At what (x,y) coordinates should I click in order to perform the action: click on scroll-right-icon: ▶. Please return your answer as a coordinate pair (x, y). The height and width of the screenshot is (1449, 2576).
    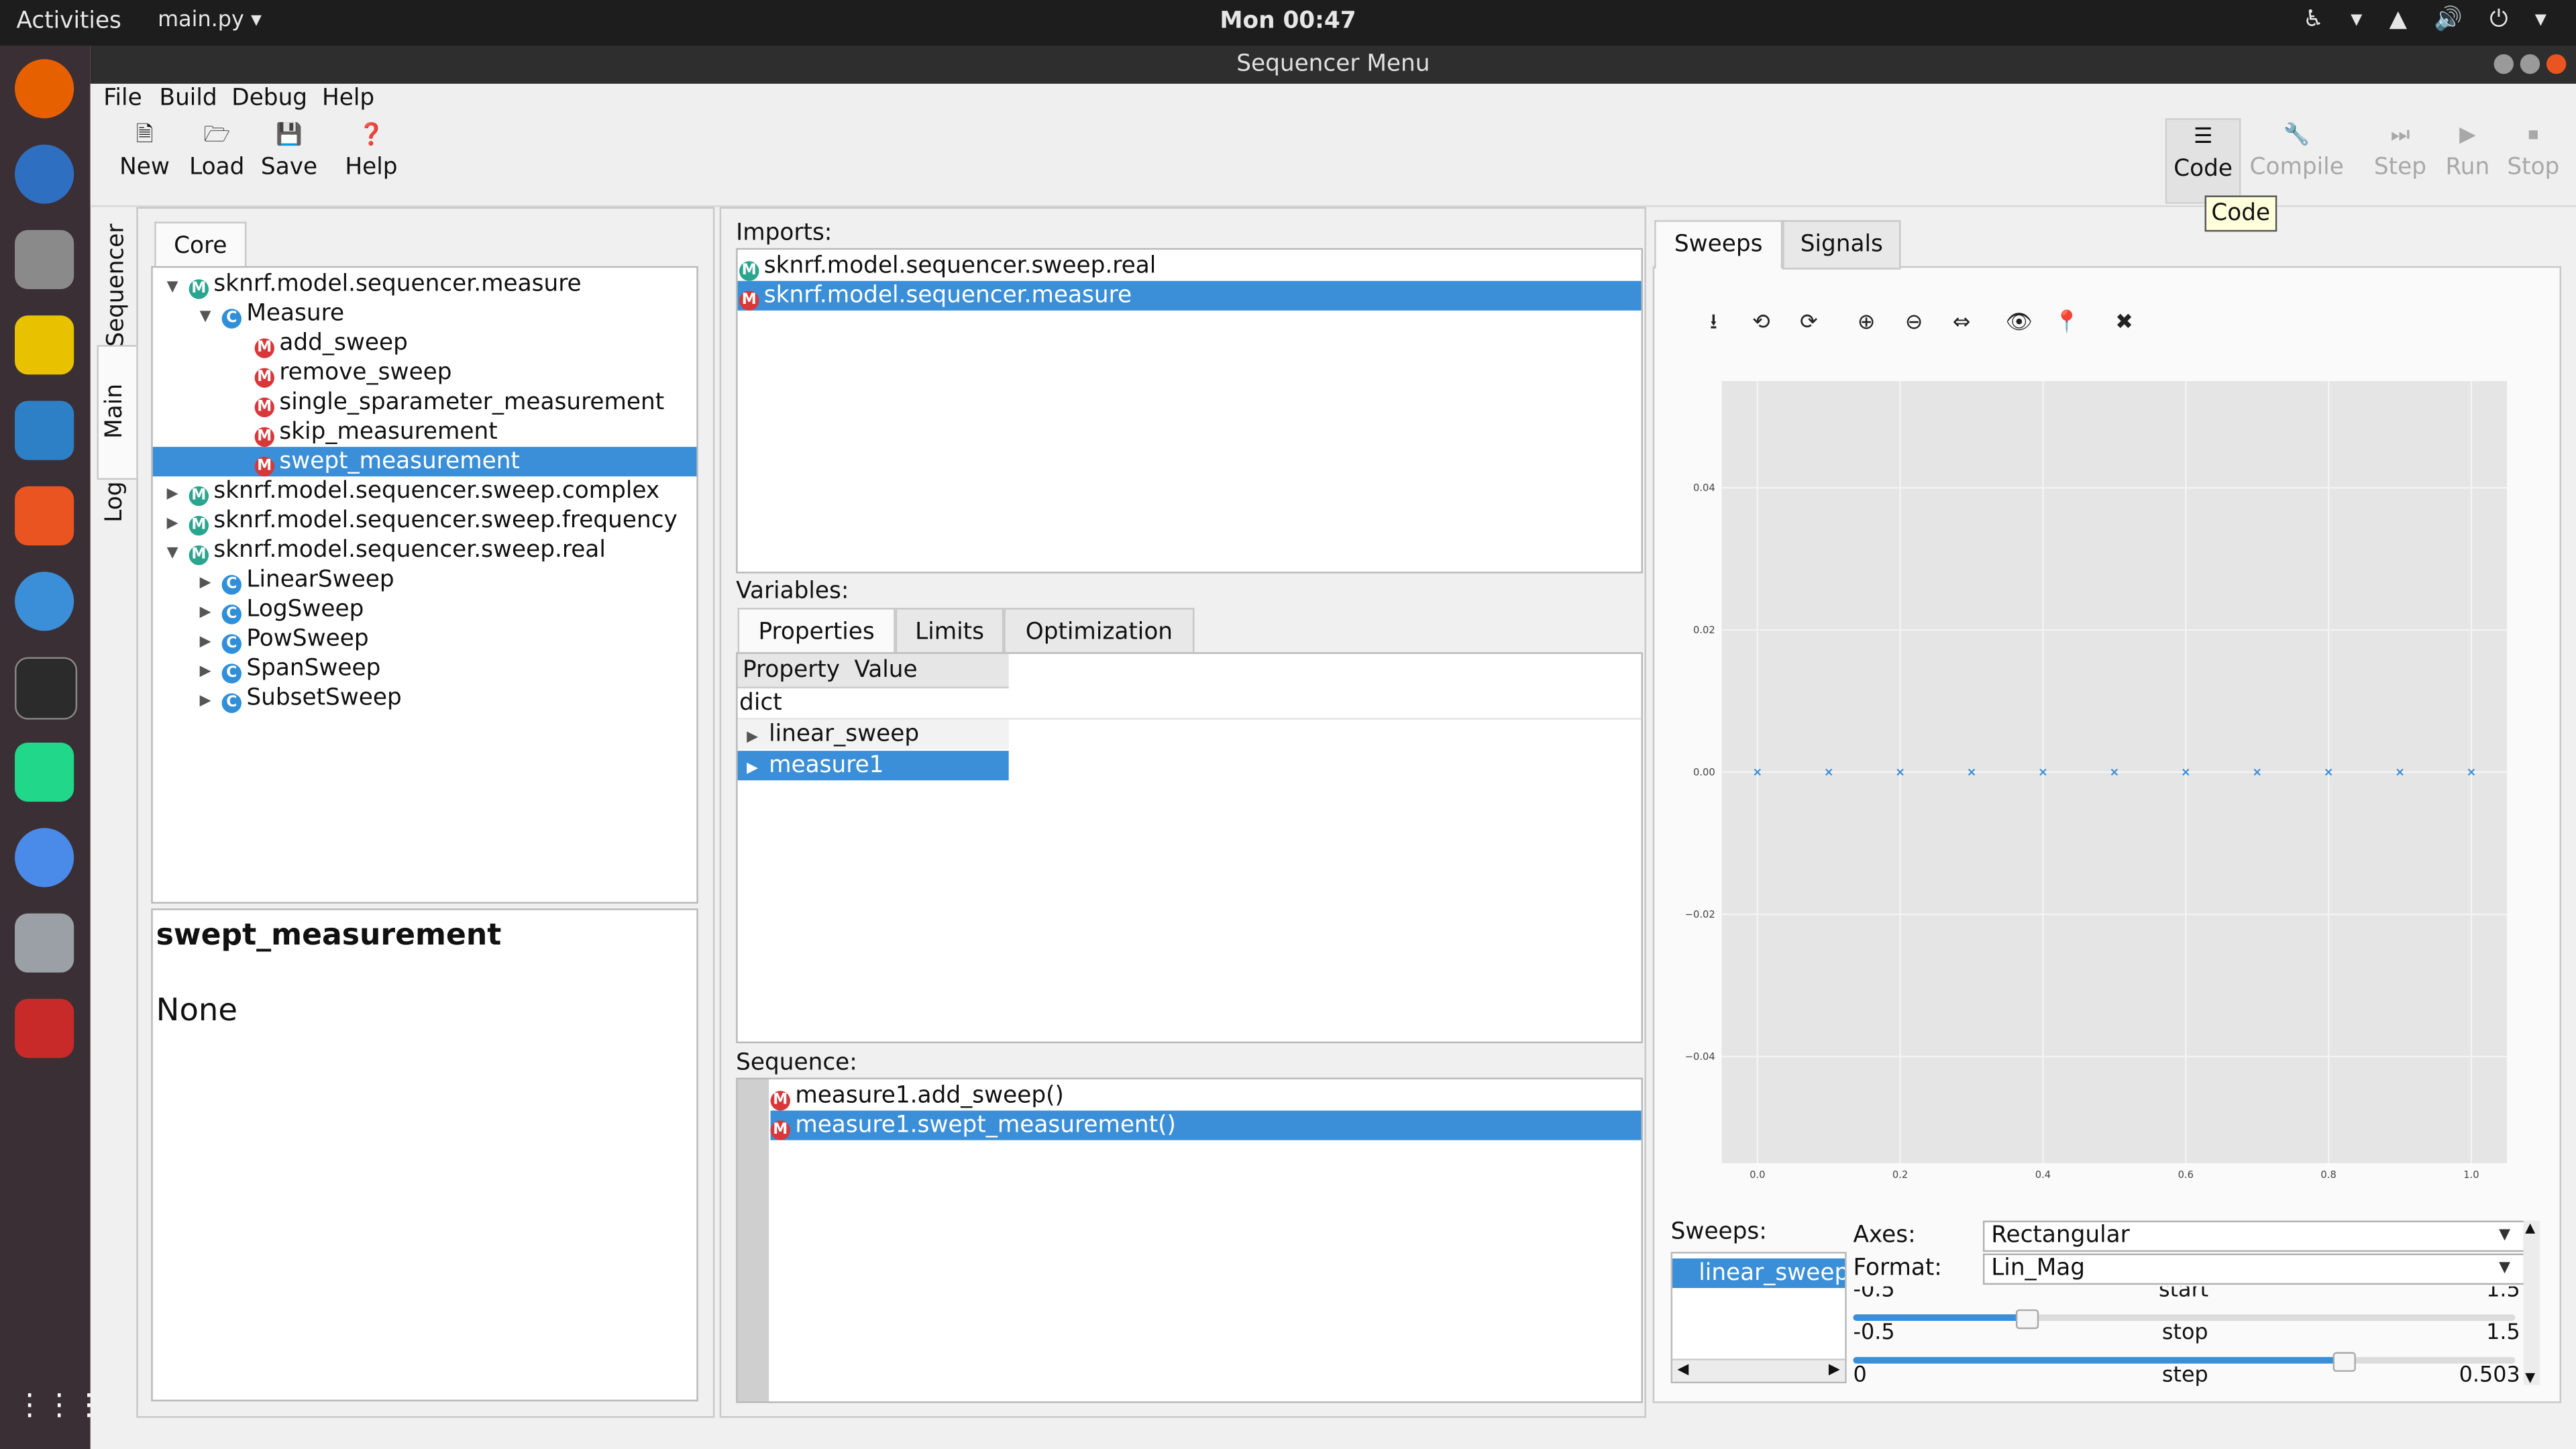
    Looking at the image, I should click on (1834, 1370).